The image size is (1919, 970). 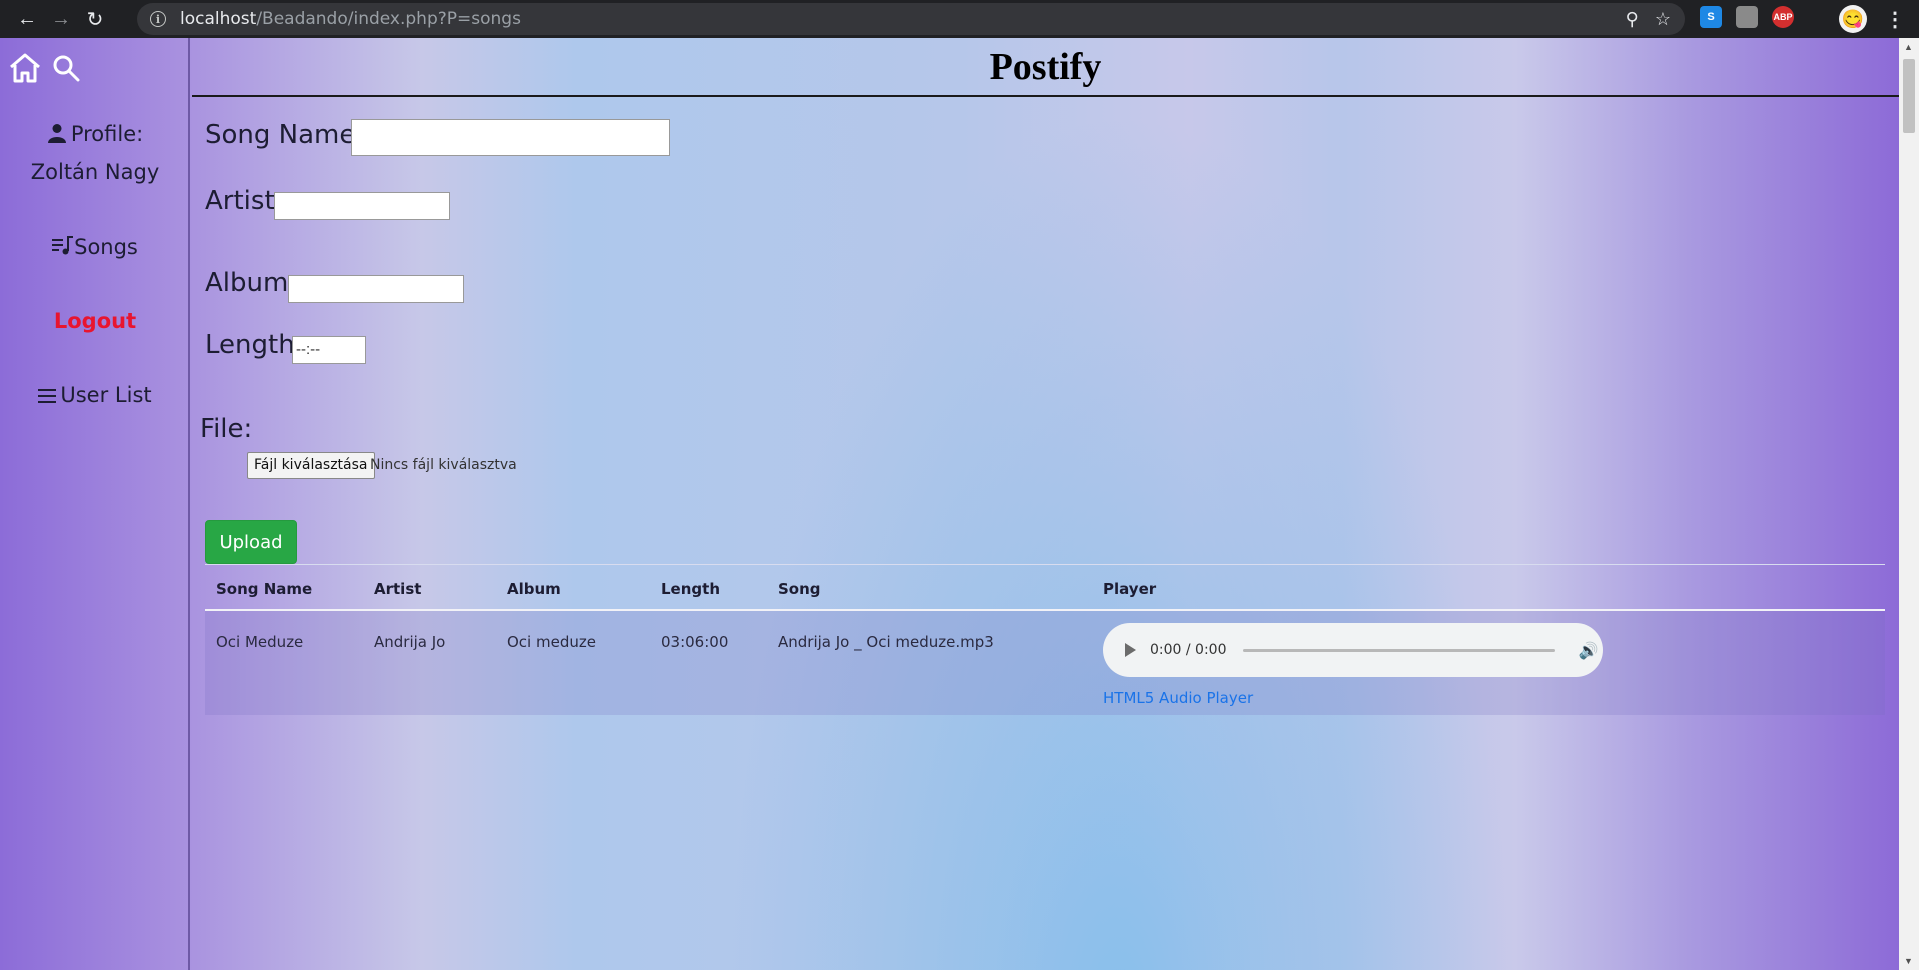 I want to click on cell-length: 03:06:00, so click(x=695, y=642).